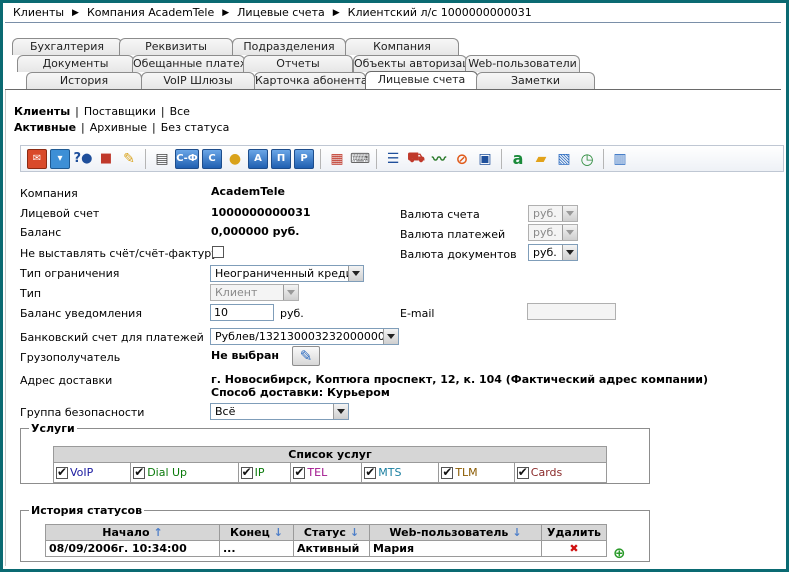  I want to click on tab-promised-payments: Обещанные платежи, so click(188, 63).